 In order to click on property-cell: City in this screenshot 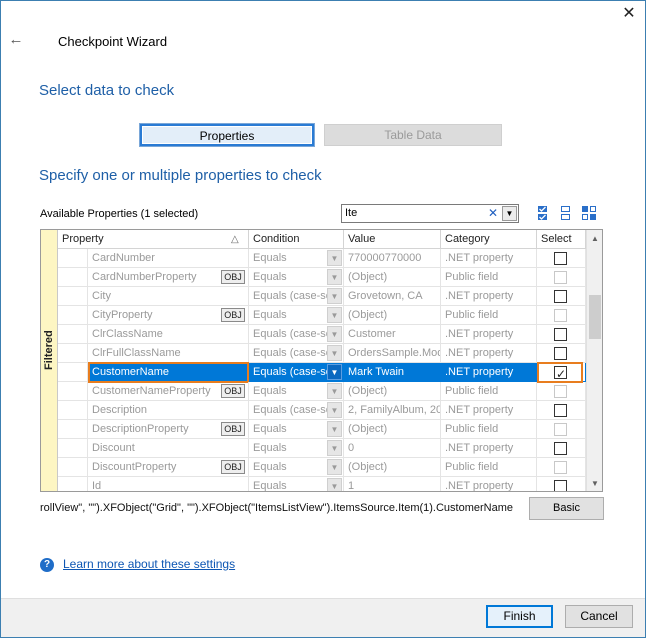, I will do `click(168, 296)`.